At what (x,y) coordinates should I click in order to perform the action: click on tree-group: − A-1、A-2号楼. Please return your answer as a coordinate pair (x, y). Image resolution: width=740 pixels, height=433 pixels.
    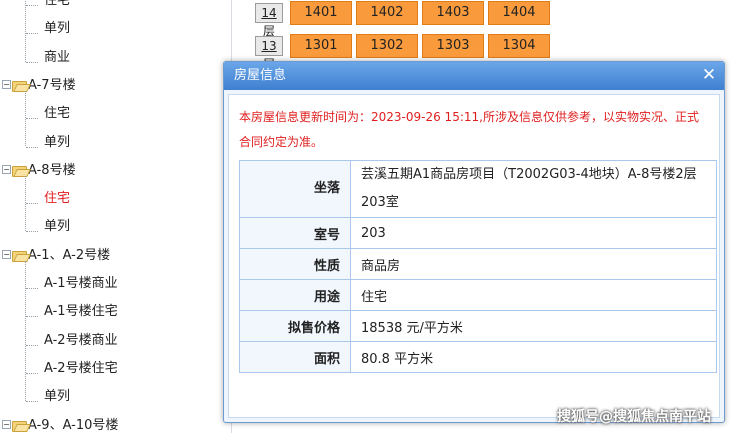
    Looking at the image, I should click on (56, 256).